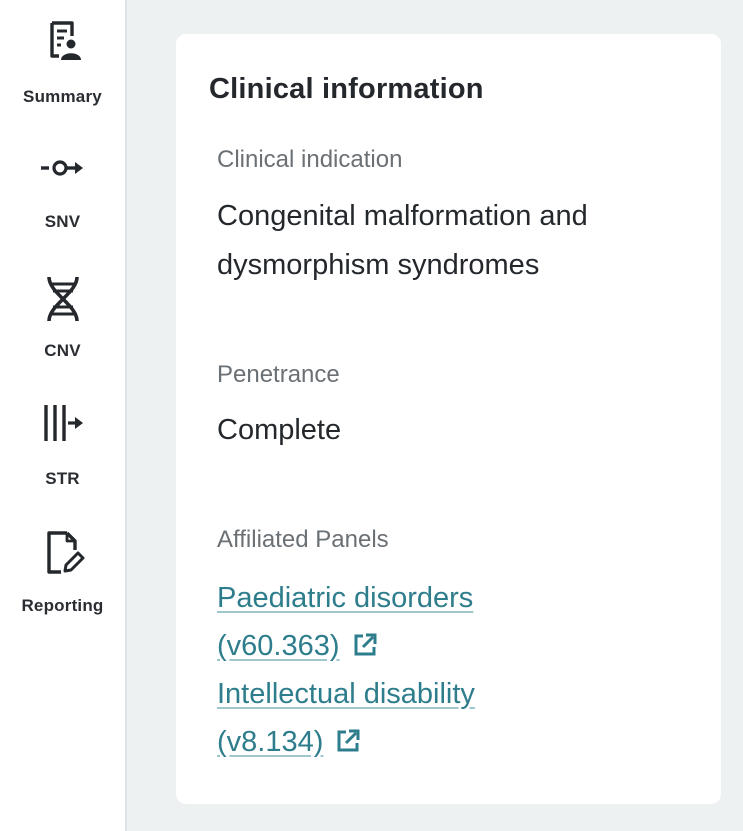 The image size is (743, 831). I want to click on list-item: Paediatric disorders (v60.363), so click(382, 622).